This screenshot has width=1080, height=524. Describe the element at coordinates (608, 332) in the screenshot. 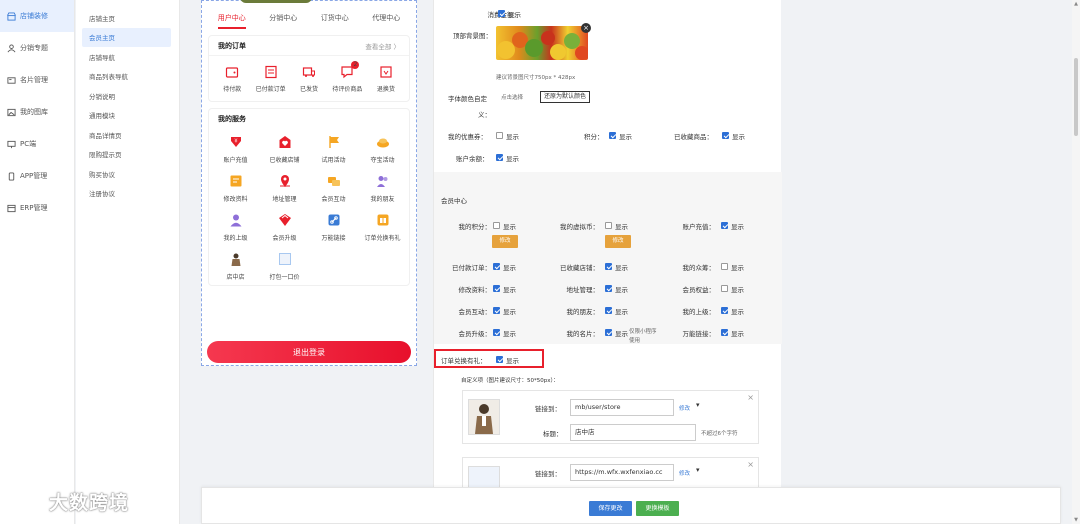

I see `my-card-checkbox` at that location.